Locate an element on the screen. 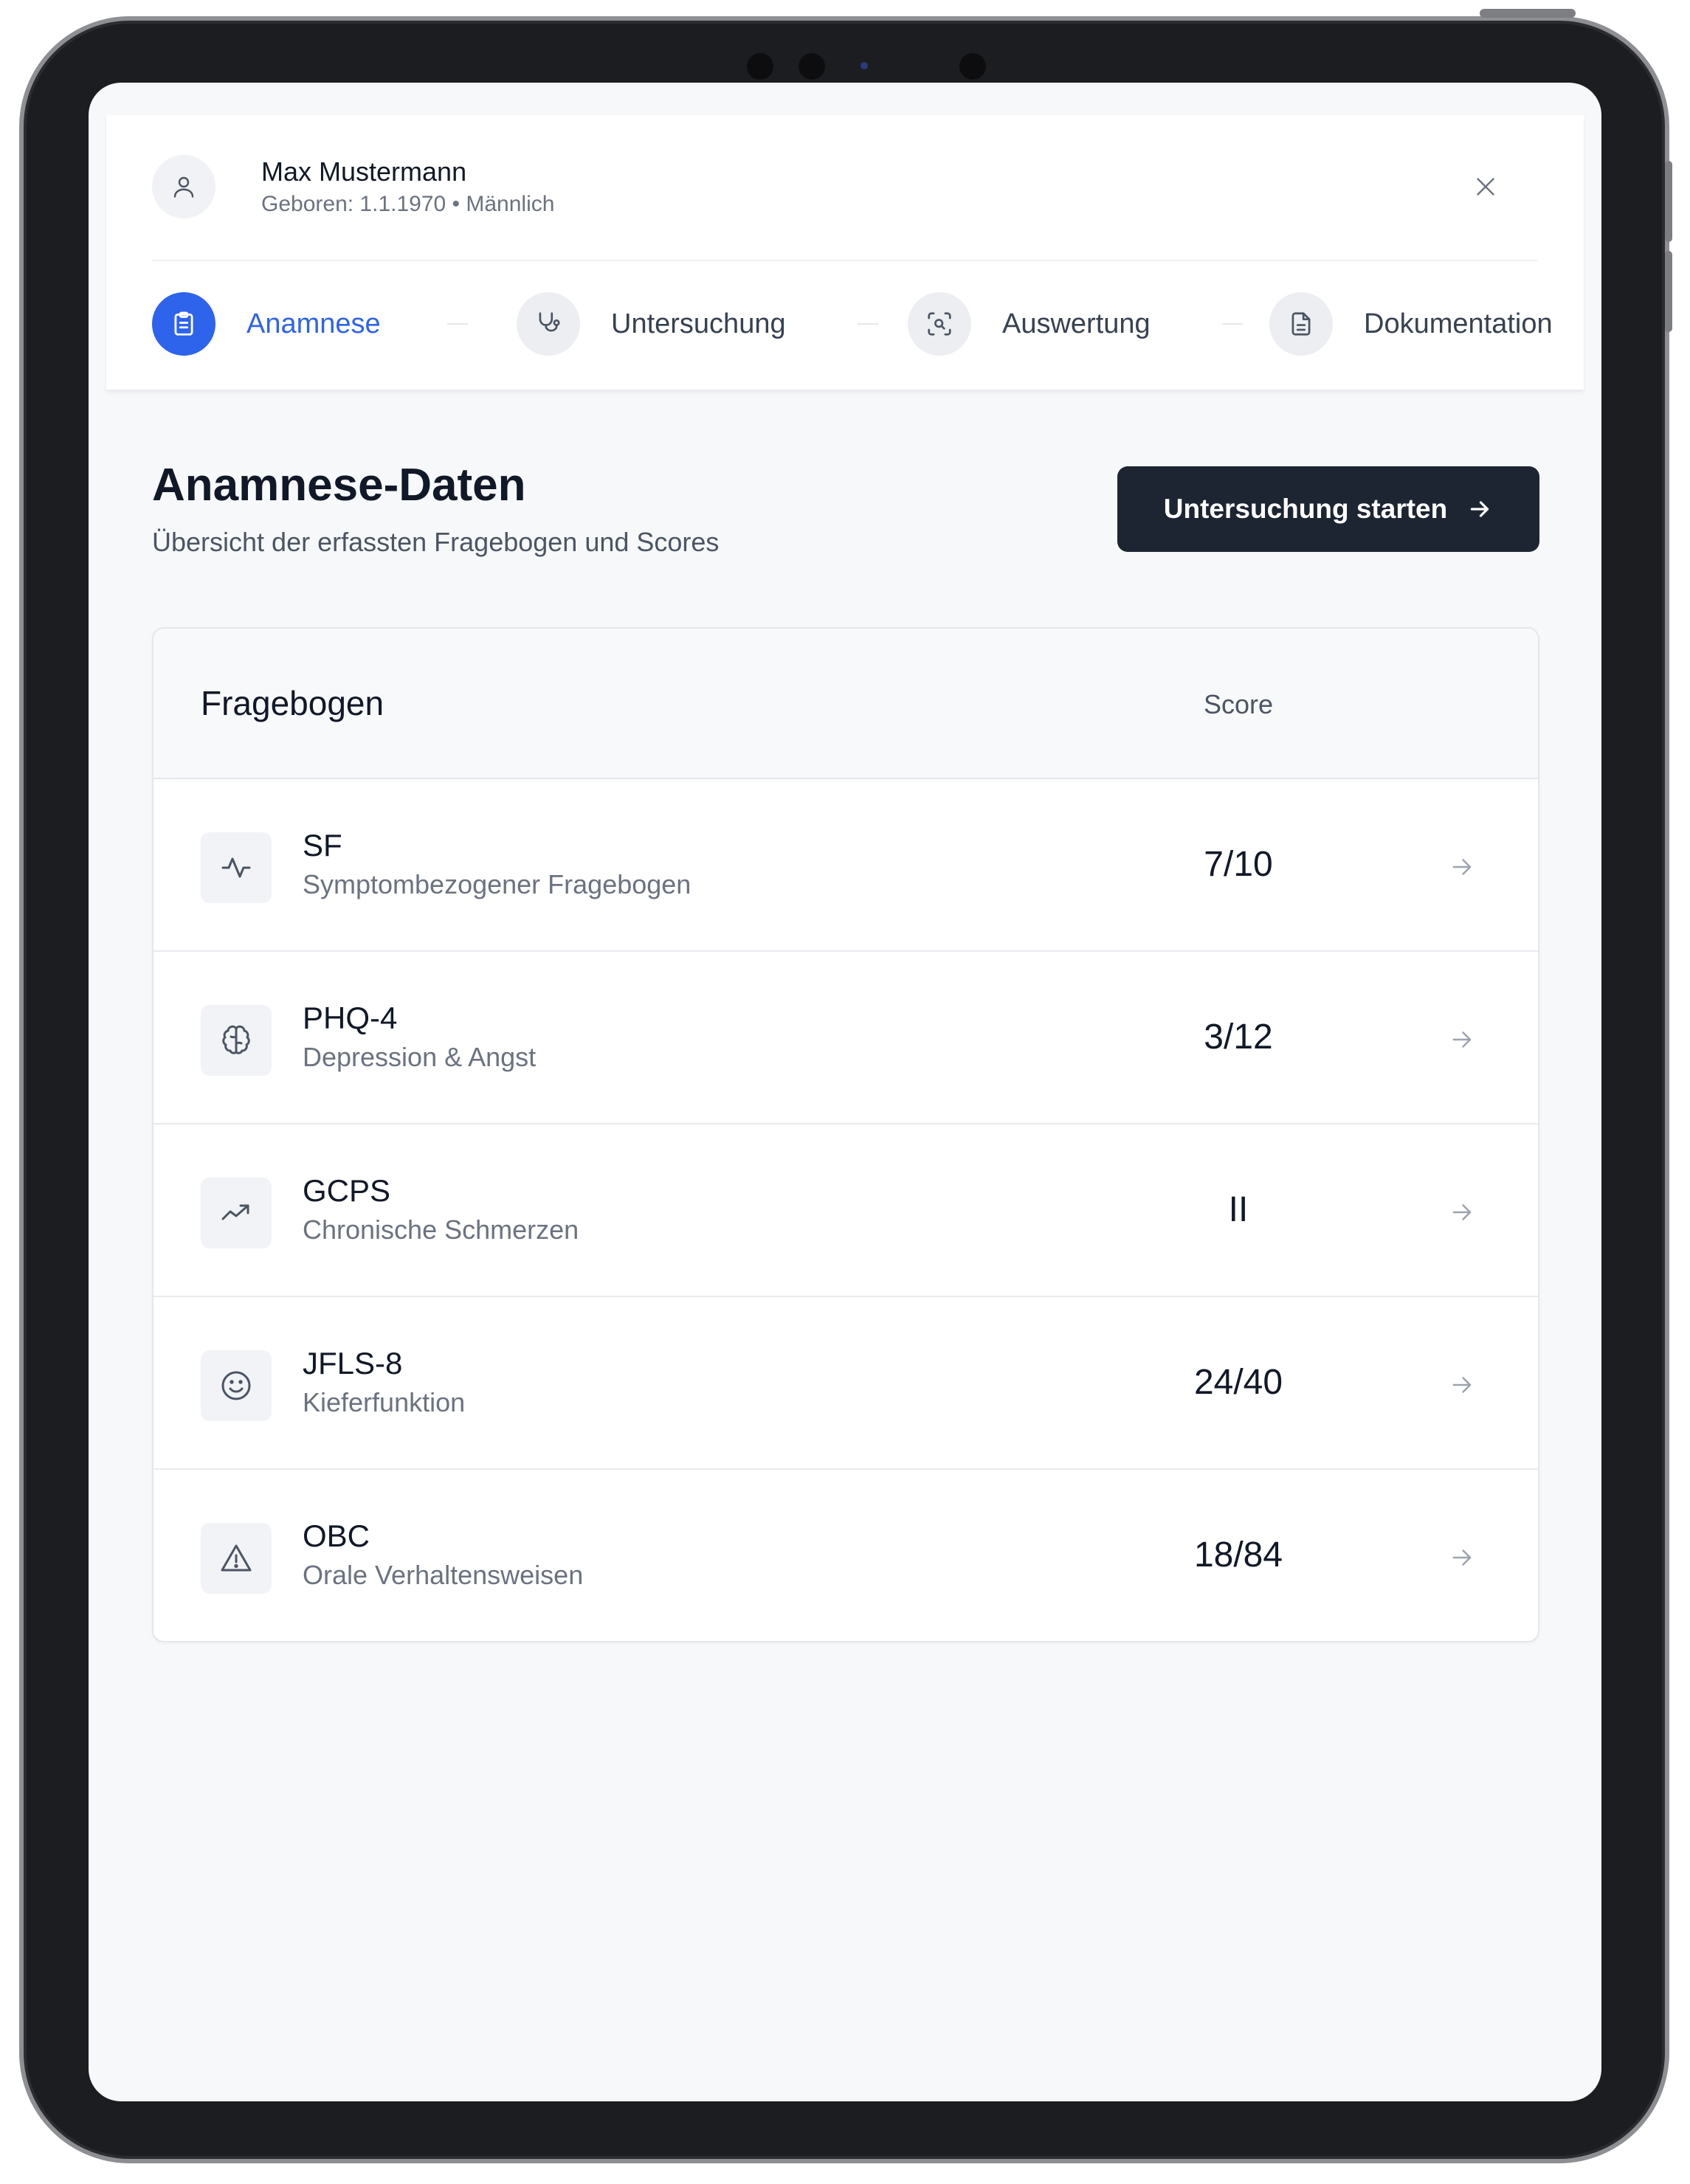 Image resolution: width=1690 pixels, height=2184 pixels. activity-icon is located at coordinates (237, 867).